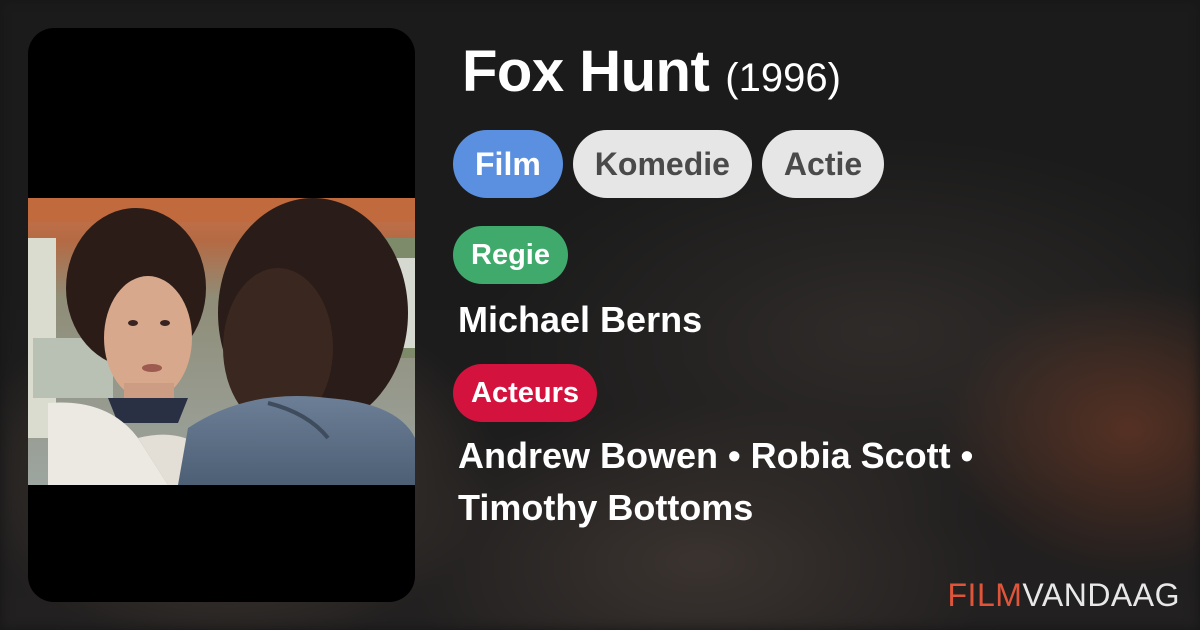  What do you see at coordinates (508, 164) in the screenshot?
I see `genre-chip-film: Film` at bounding box center [508, 164].